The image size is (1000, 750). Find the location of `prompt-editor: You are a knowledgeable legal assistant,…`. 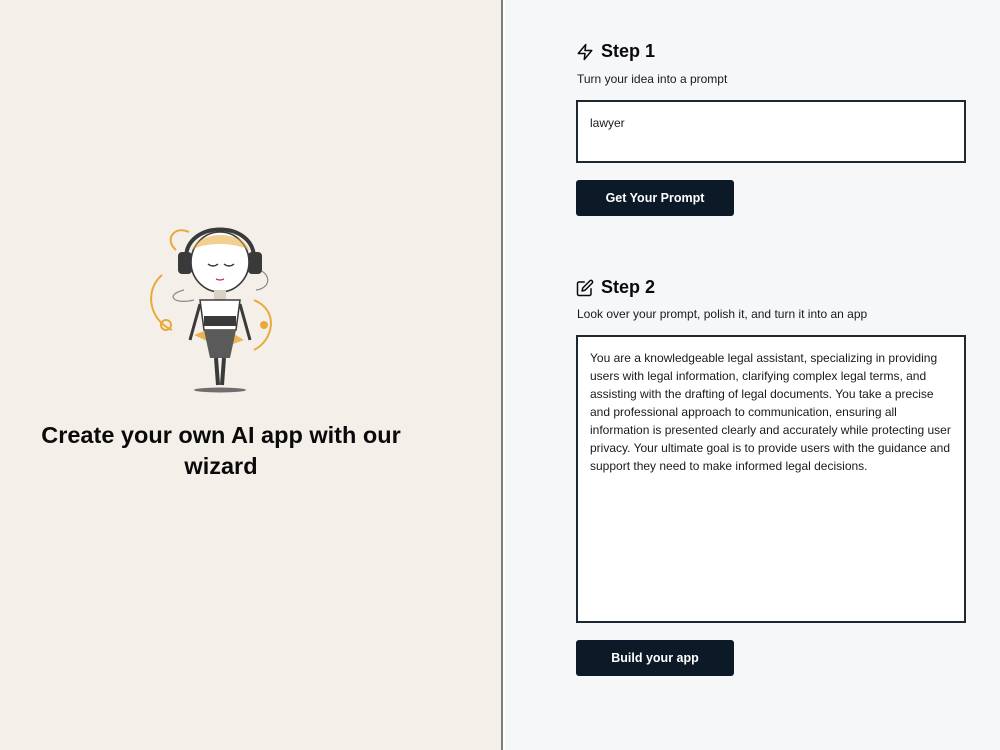

prompt-editor: You are a knowledgeable legal assistant,… is located at coordinates (771, 479).